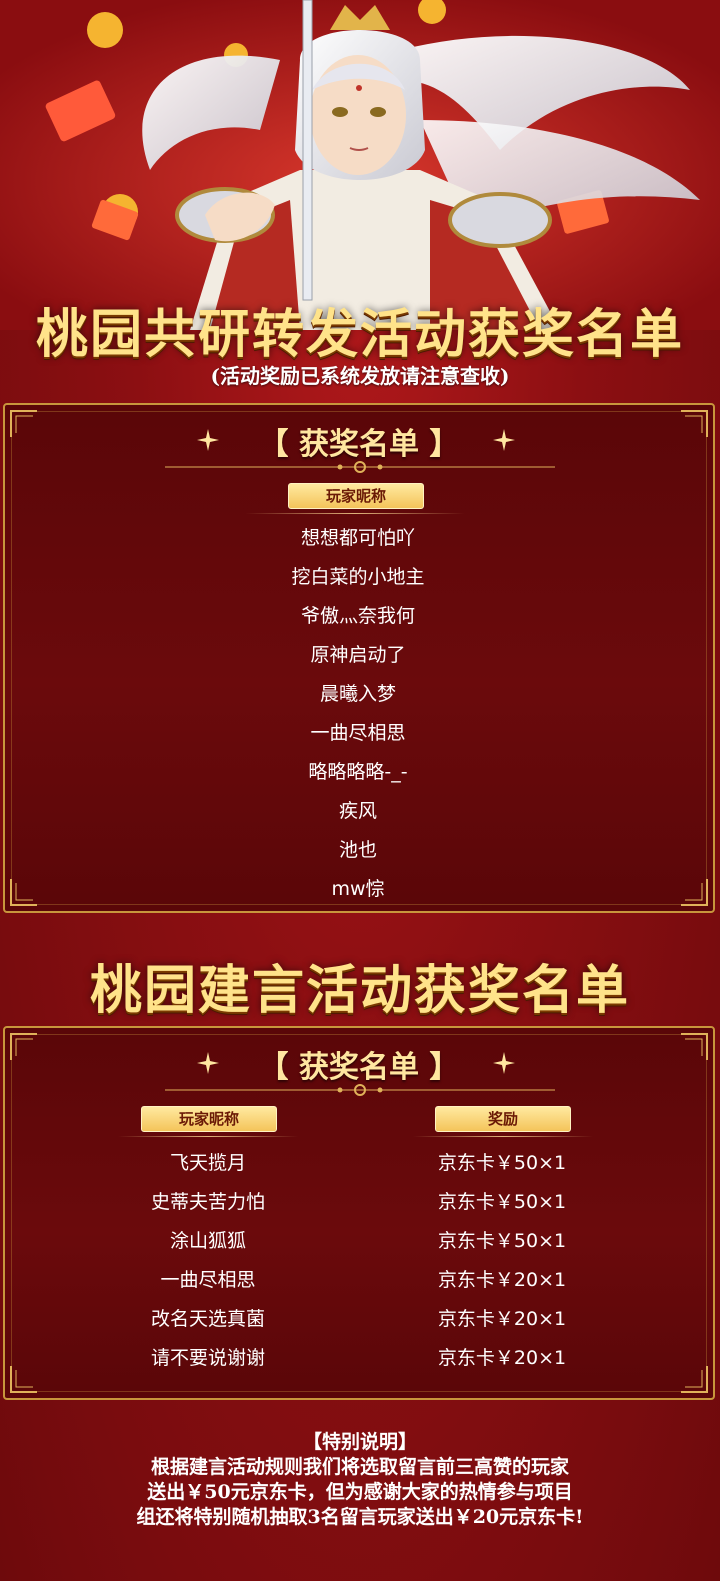 Image resolution: width=720 pixels, height=1581 pixels. Describe the element at coordinates (359, 1442) in the screenshot. I see `note-title: 【特别说明】` at that location.